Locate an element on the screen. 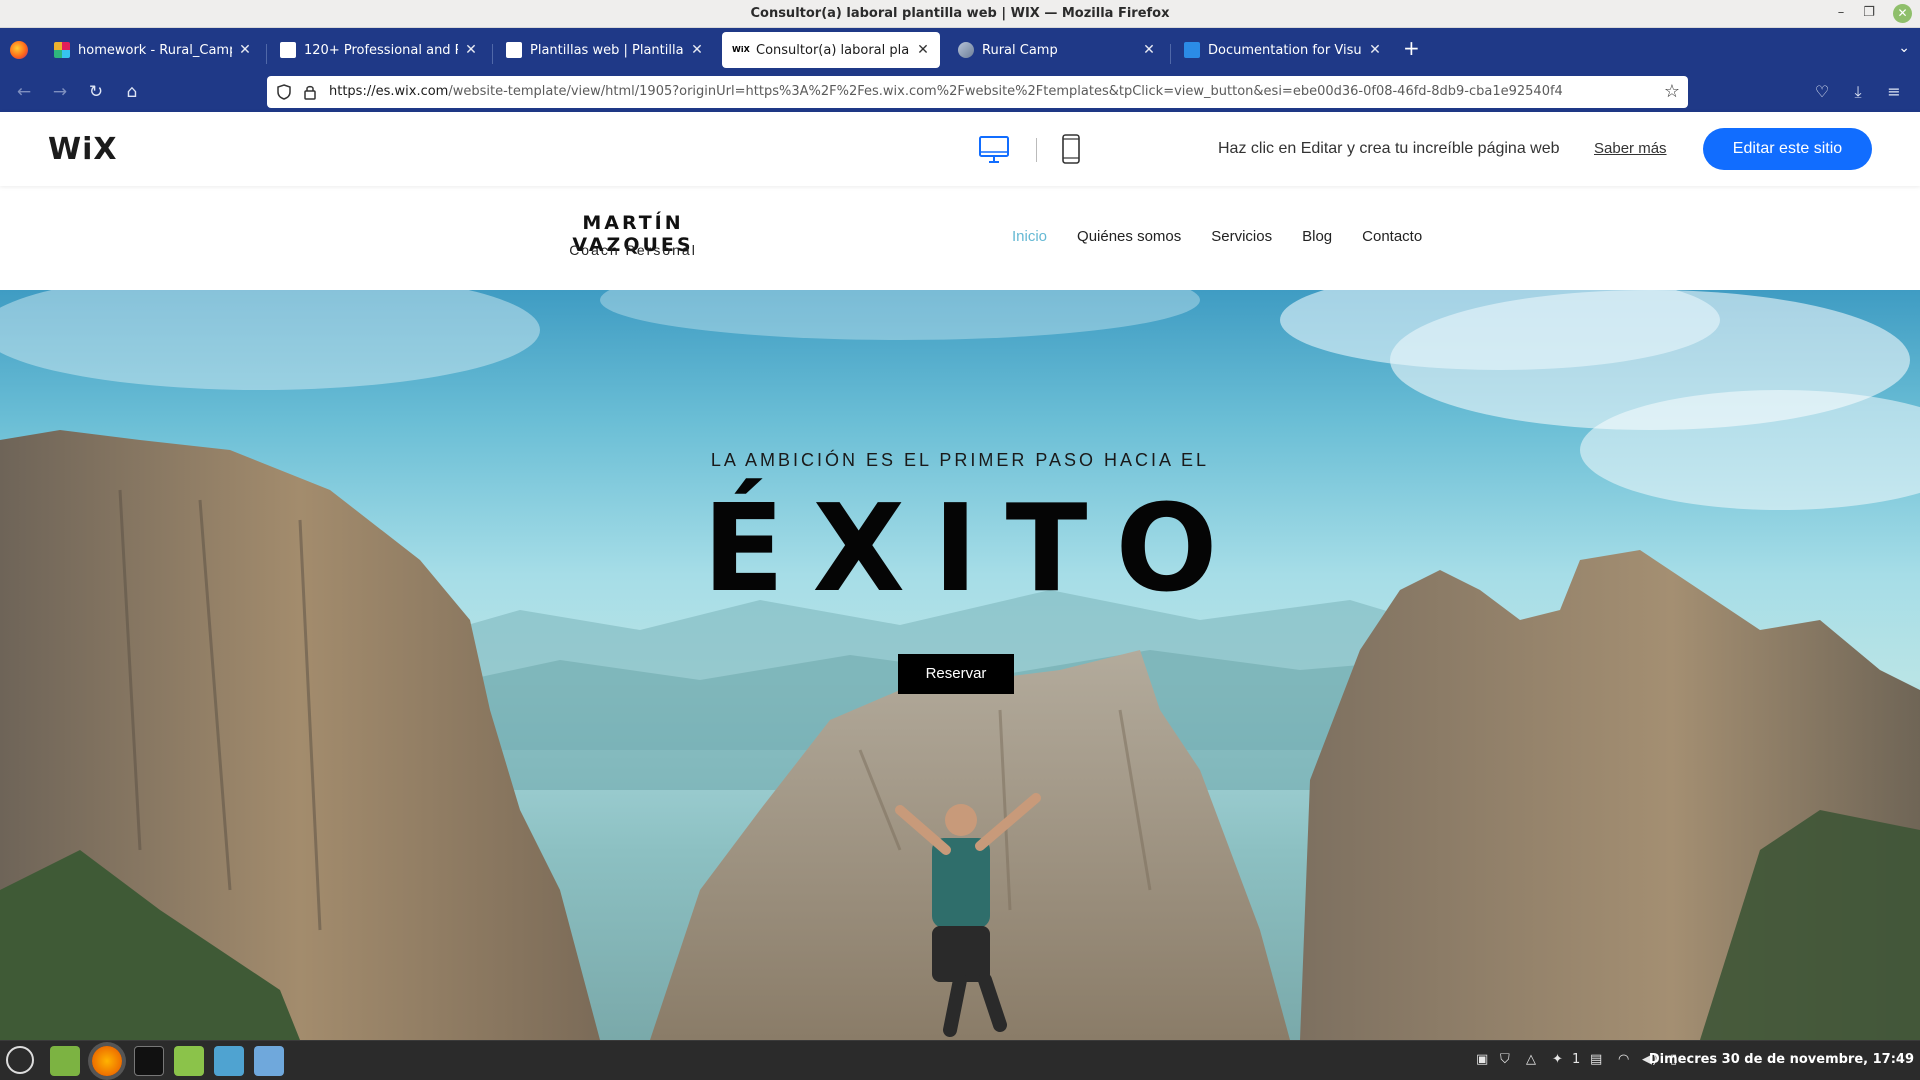 Image resolution: width=1920 pixels, height=1080 pixels. edit-site-button: Editar este sitio is located at coordinates (1787, 149).